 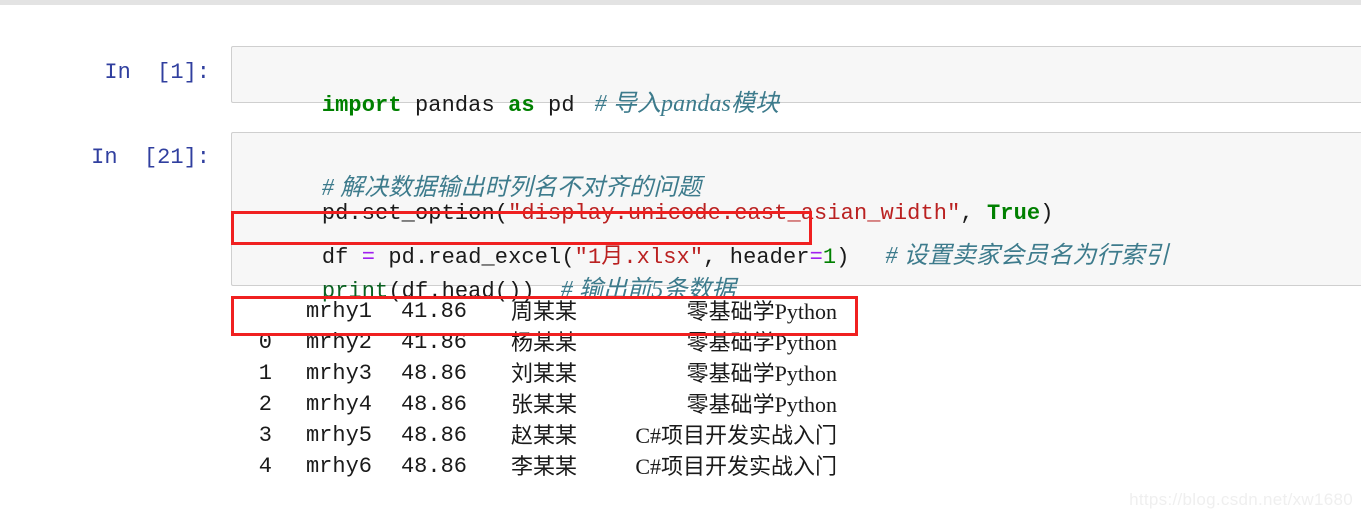 I want to click on row-name: 杨某某, so click(x=543, y=342).